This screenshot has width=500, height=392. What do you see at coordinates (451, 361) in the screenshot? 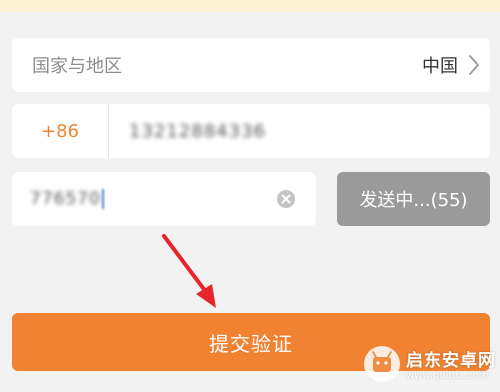
I see `watermark-title: 启东安卓网` at bounding box center [451, 361].